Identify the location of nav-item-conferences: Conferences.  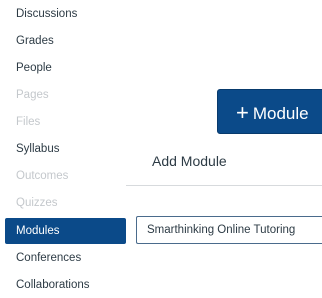
(65, 258).